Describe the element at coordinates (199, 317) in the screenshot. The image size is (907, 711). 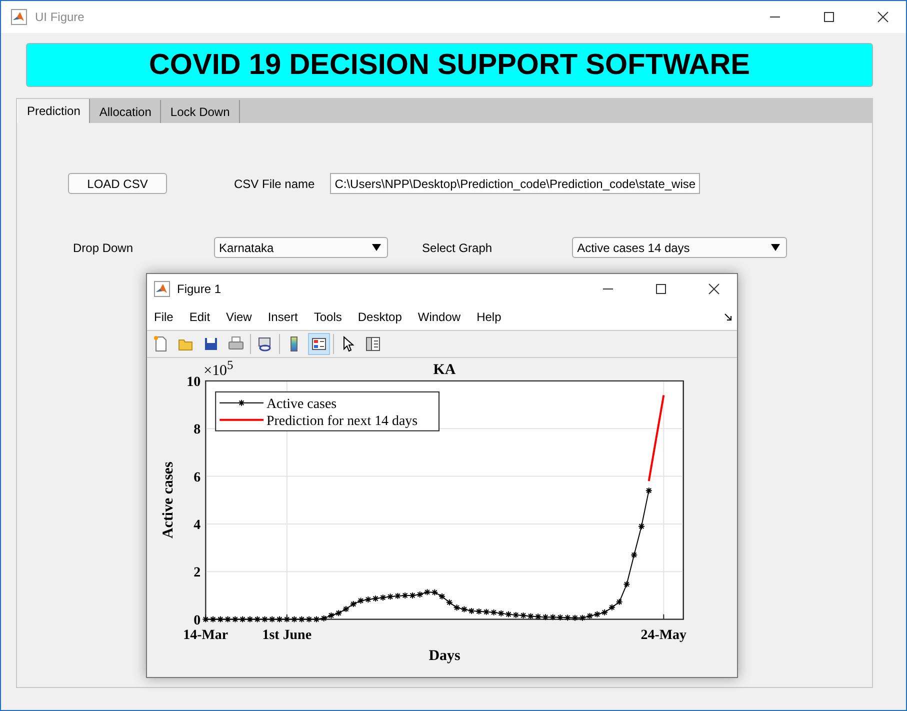
I see `menu-item: Edit` at that location.